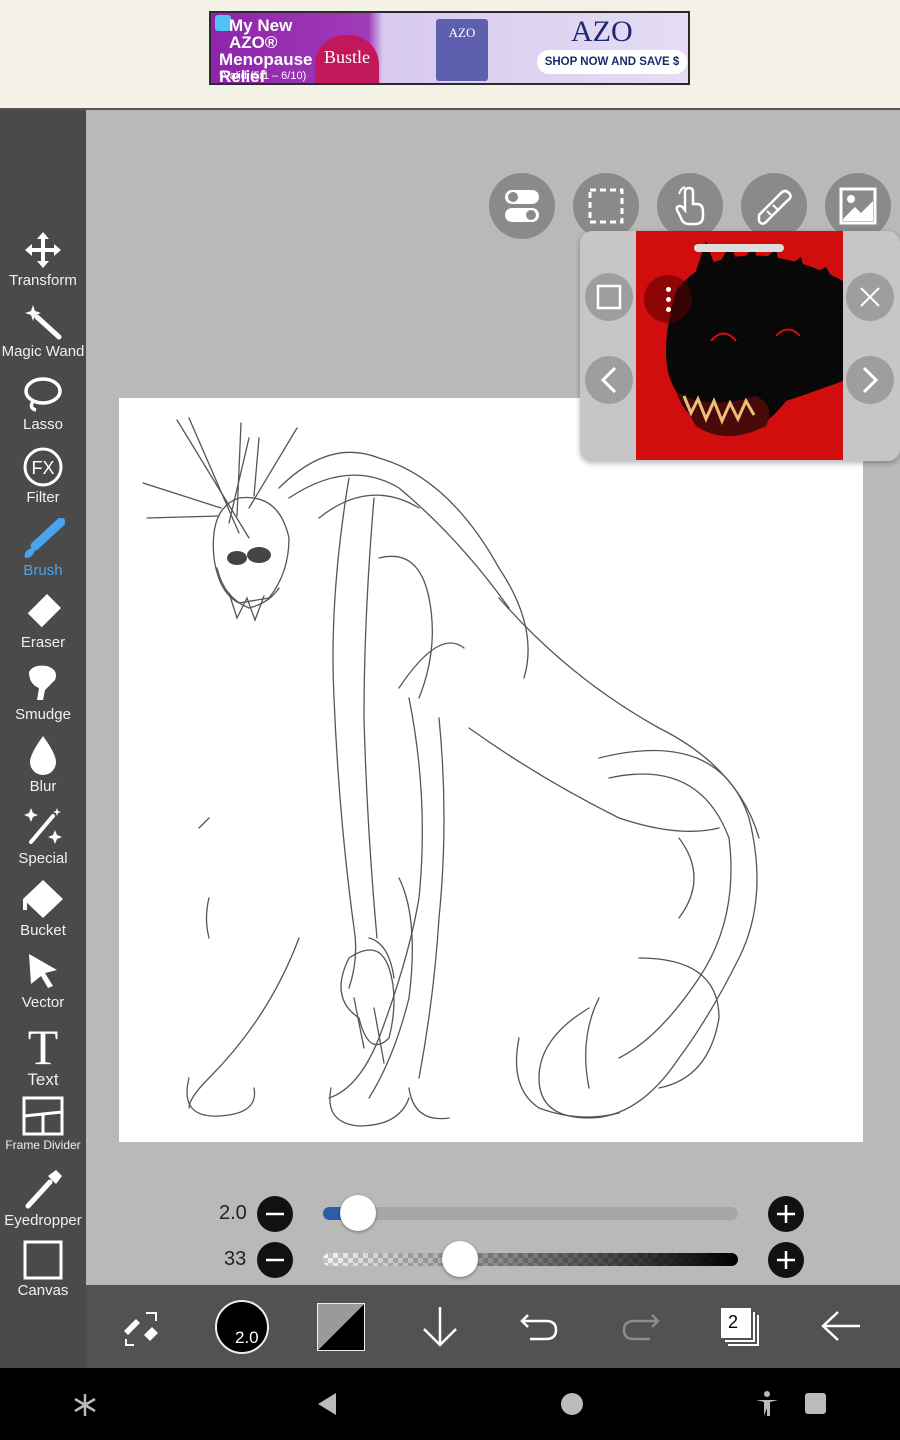 This screenshot has height=1440, width=900. What do you see at coordinates (43, 1002) in the screenshot?
I see `tool-label: Vector` at bounding box center [43, 1002].